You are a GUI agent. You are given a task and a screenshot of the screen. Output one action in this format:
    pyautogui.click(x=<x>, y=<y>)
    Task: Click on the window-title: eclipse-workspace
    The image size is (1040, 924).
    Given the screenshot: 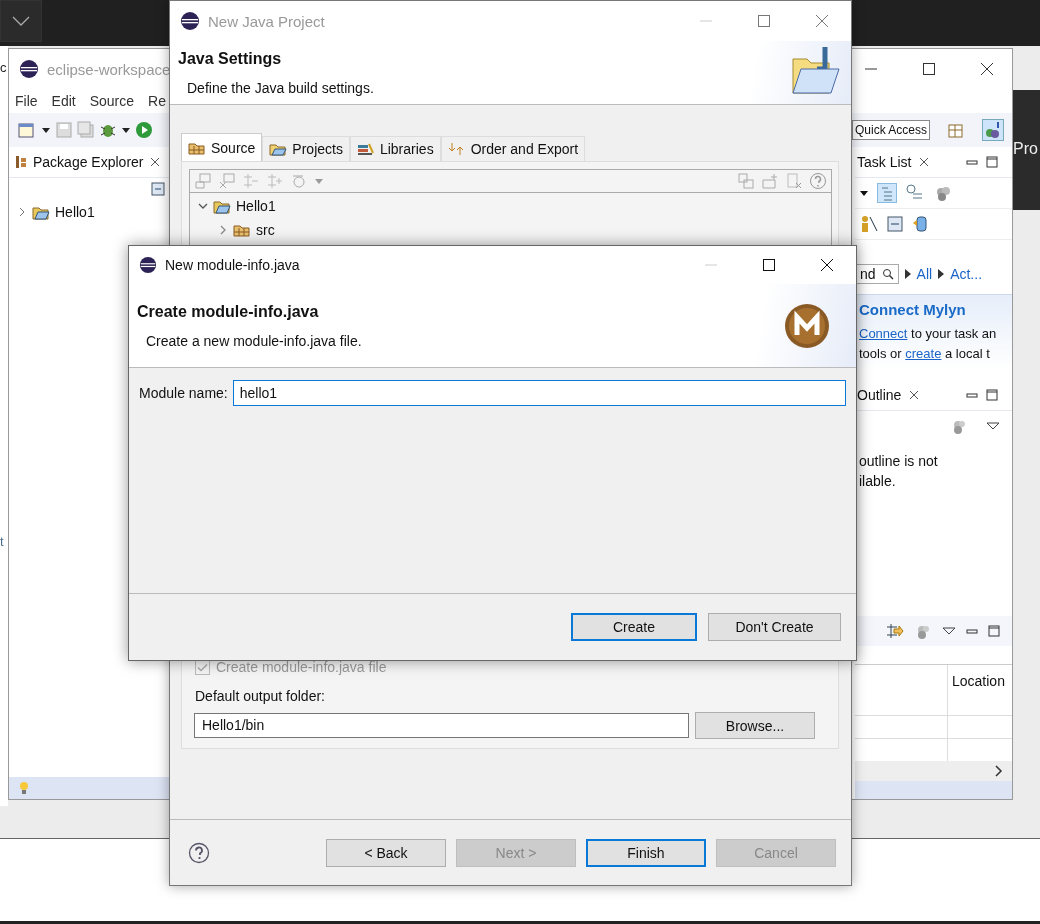 What is the action you would take?
    pyautogui.click(x=109, y=69)
    